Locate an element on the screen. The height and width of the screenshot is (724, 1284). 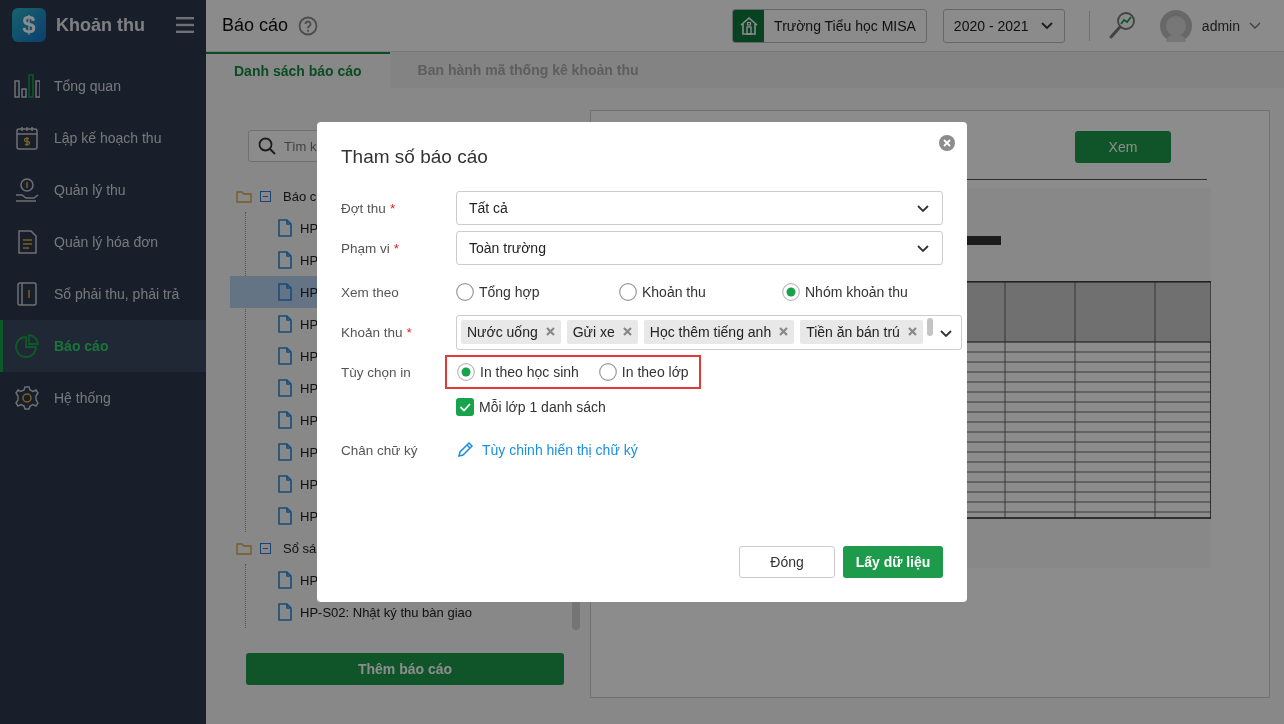
app-name: Khoản thu is located at coordinates (101, 25).